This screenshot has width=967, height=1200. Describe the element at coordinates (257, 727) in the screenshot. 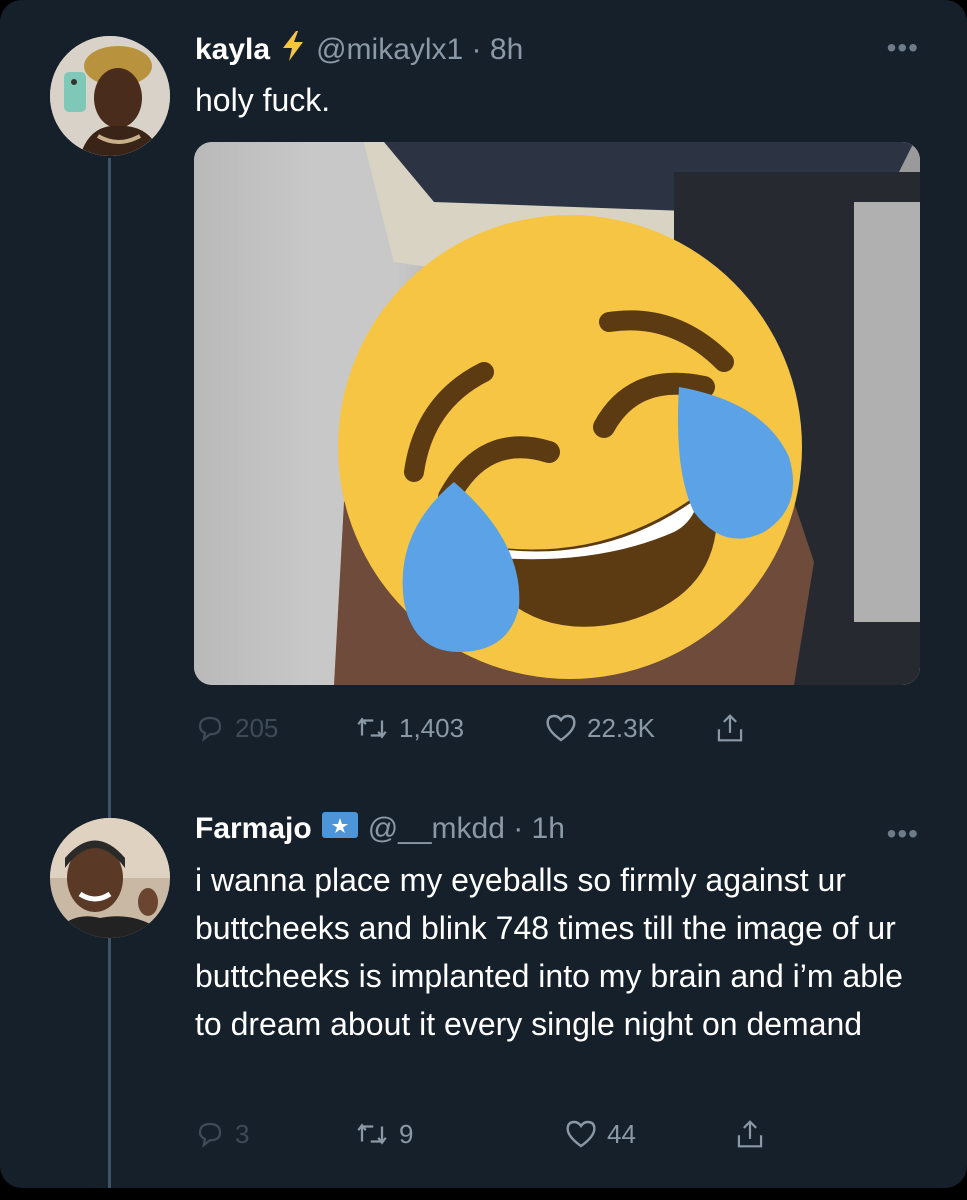

I see `reply-count: 205` at that location.